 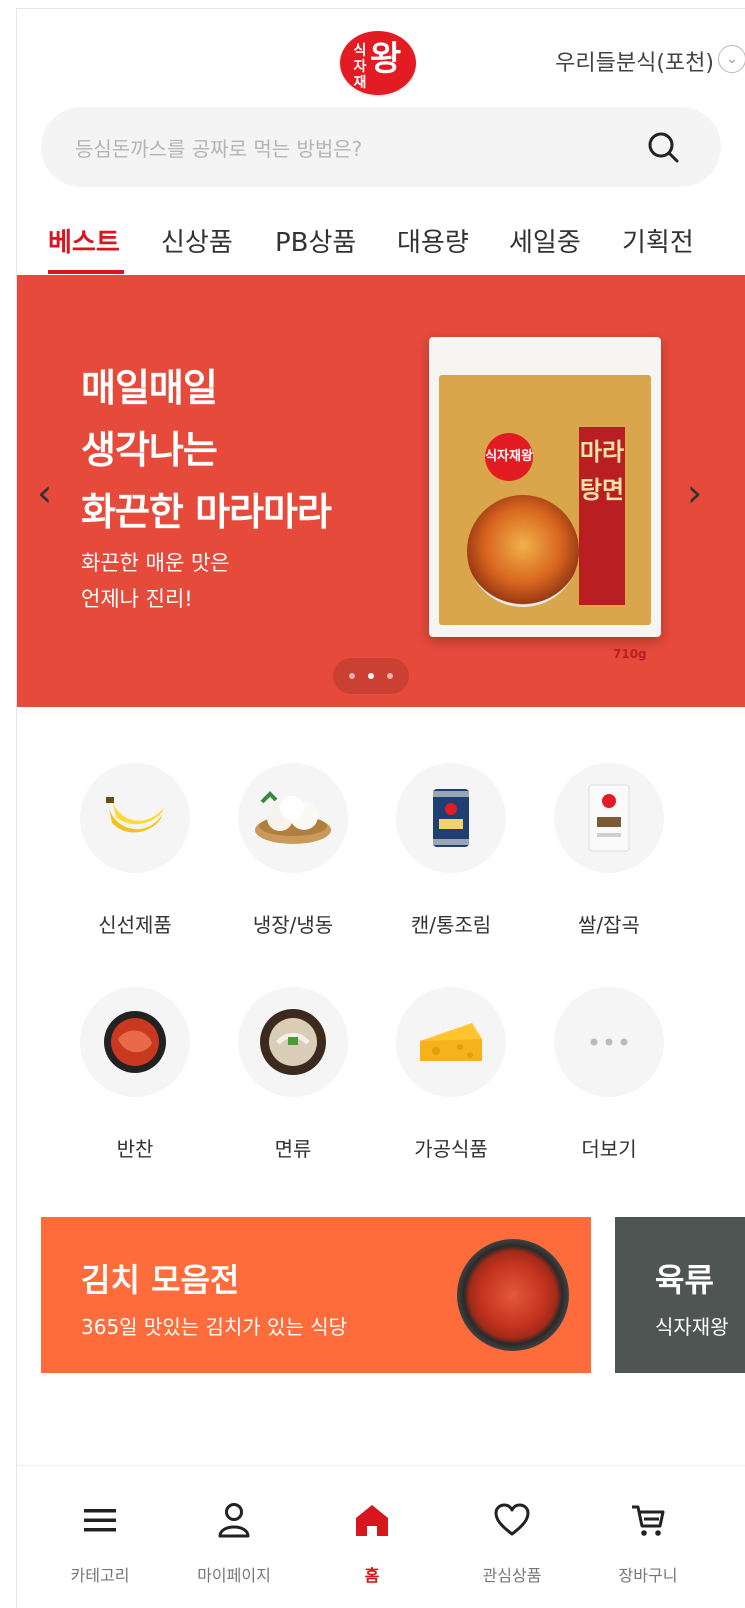 I want to click on tab-bulk: 대용량, so click(x=433, y=240).